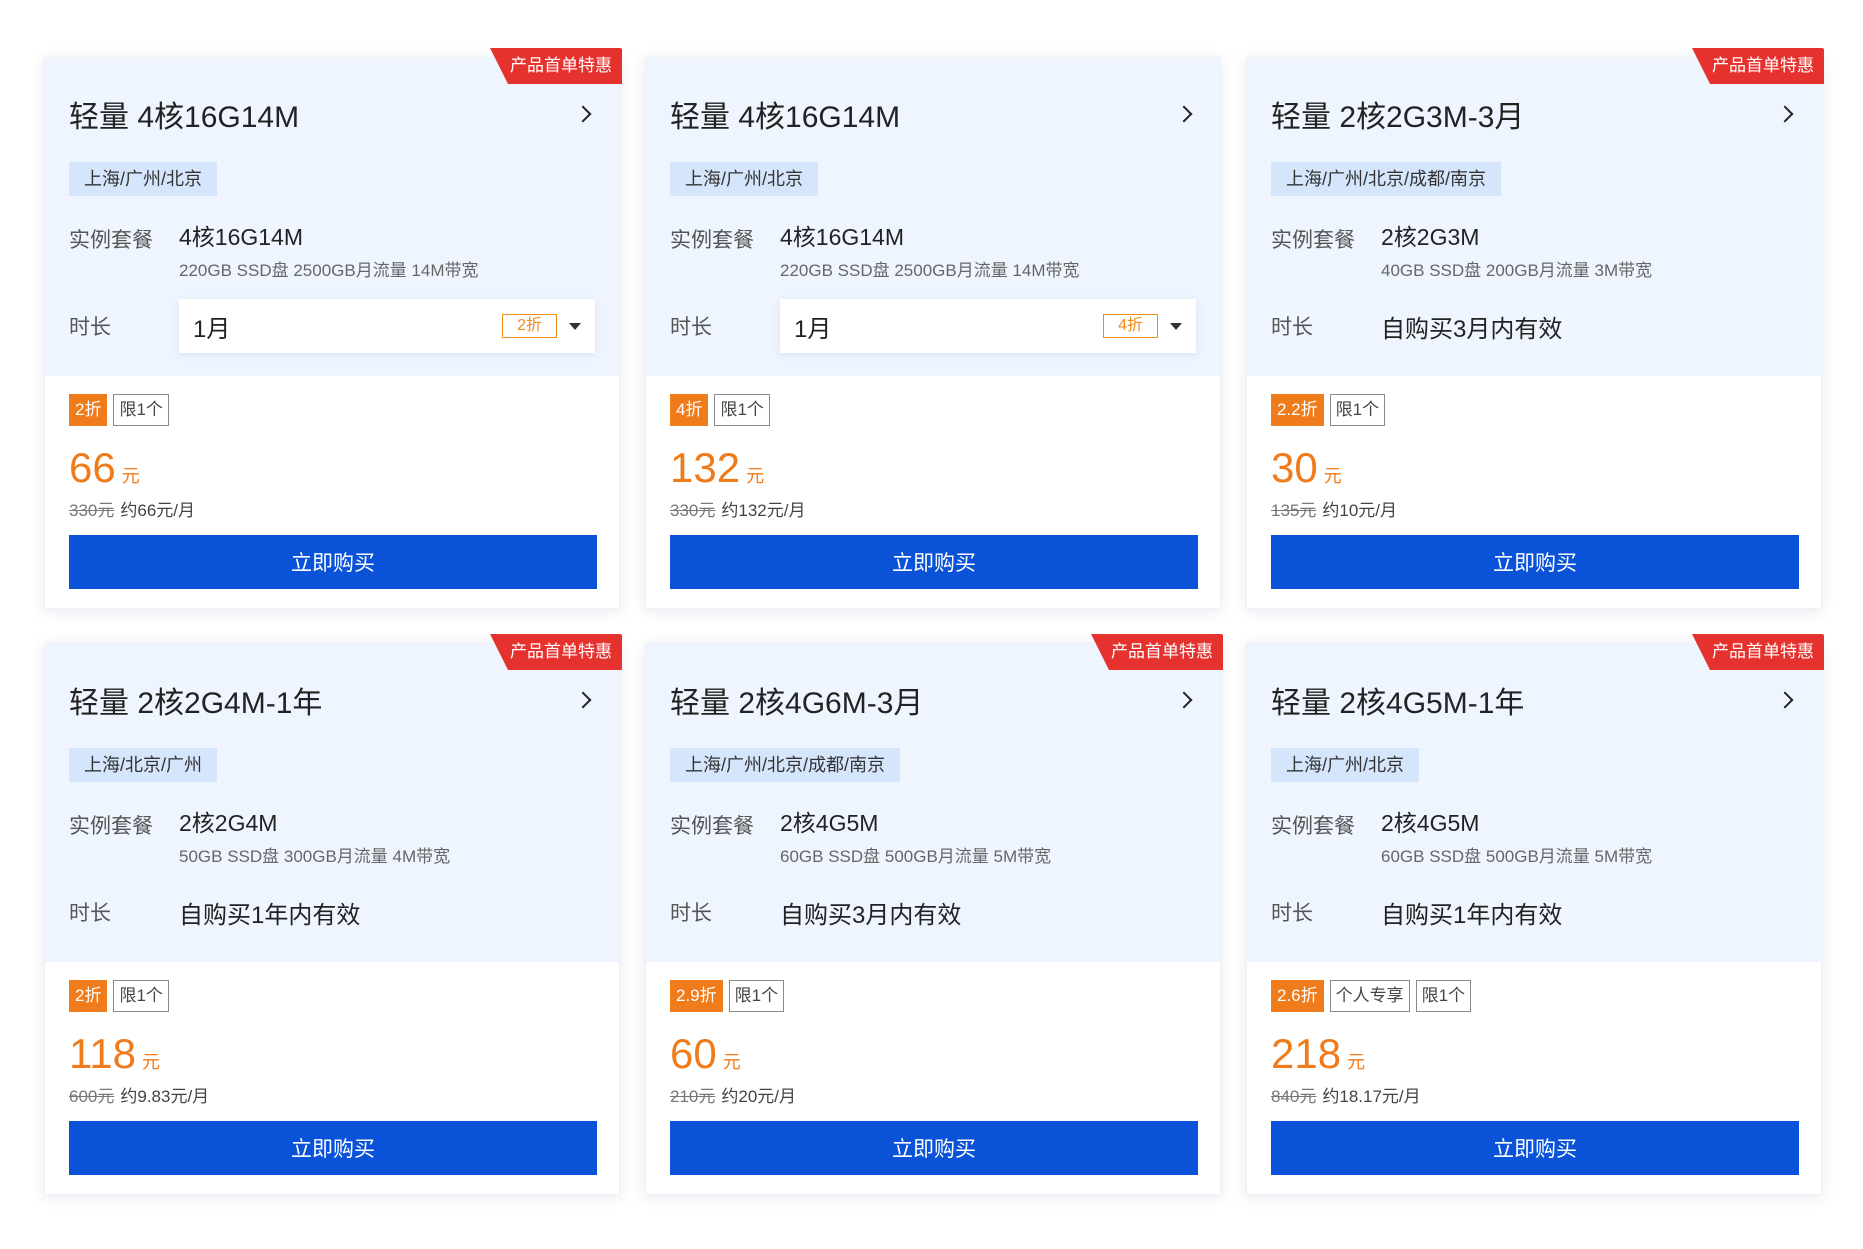  Describe the element at coordinates (332, 1094) in the screenshot. I see `original-price-row: 600元 约9.83元/月` at that location.